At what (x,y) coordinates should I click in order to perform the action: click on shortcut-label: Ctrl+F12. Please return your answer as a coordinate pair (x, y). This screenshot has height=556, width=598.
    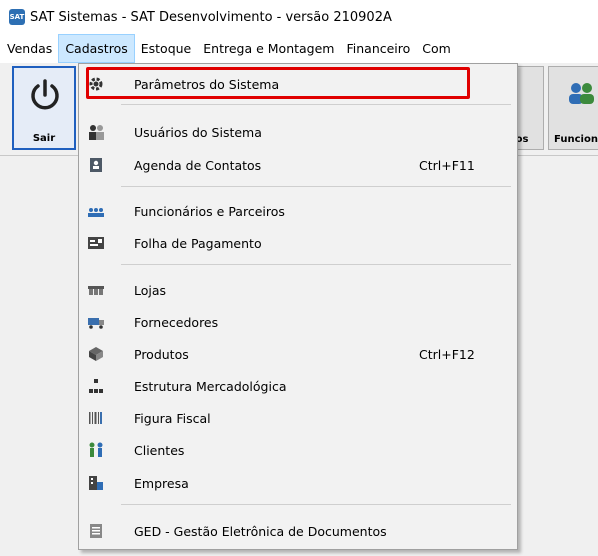
    Looking at the image, I should click on (447, 354).